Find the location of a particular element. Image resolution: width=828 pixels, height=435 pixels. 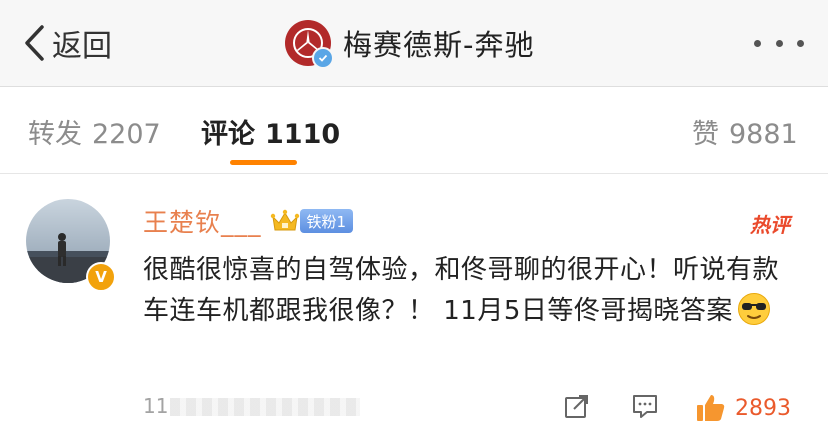

sunglasses-emoji-icon is located at coordinates (753, 309).